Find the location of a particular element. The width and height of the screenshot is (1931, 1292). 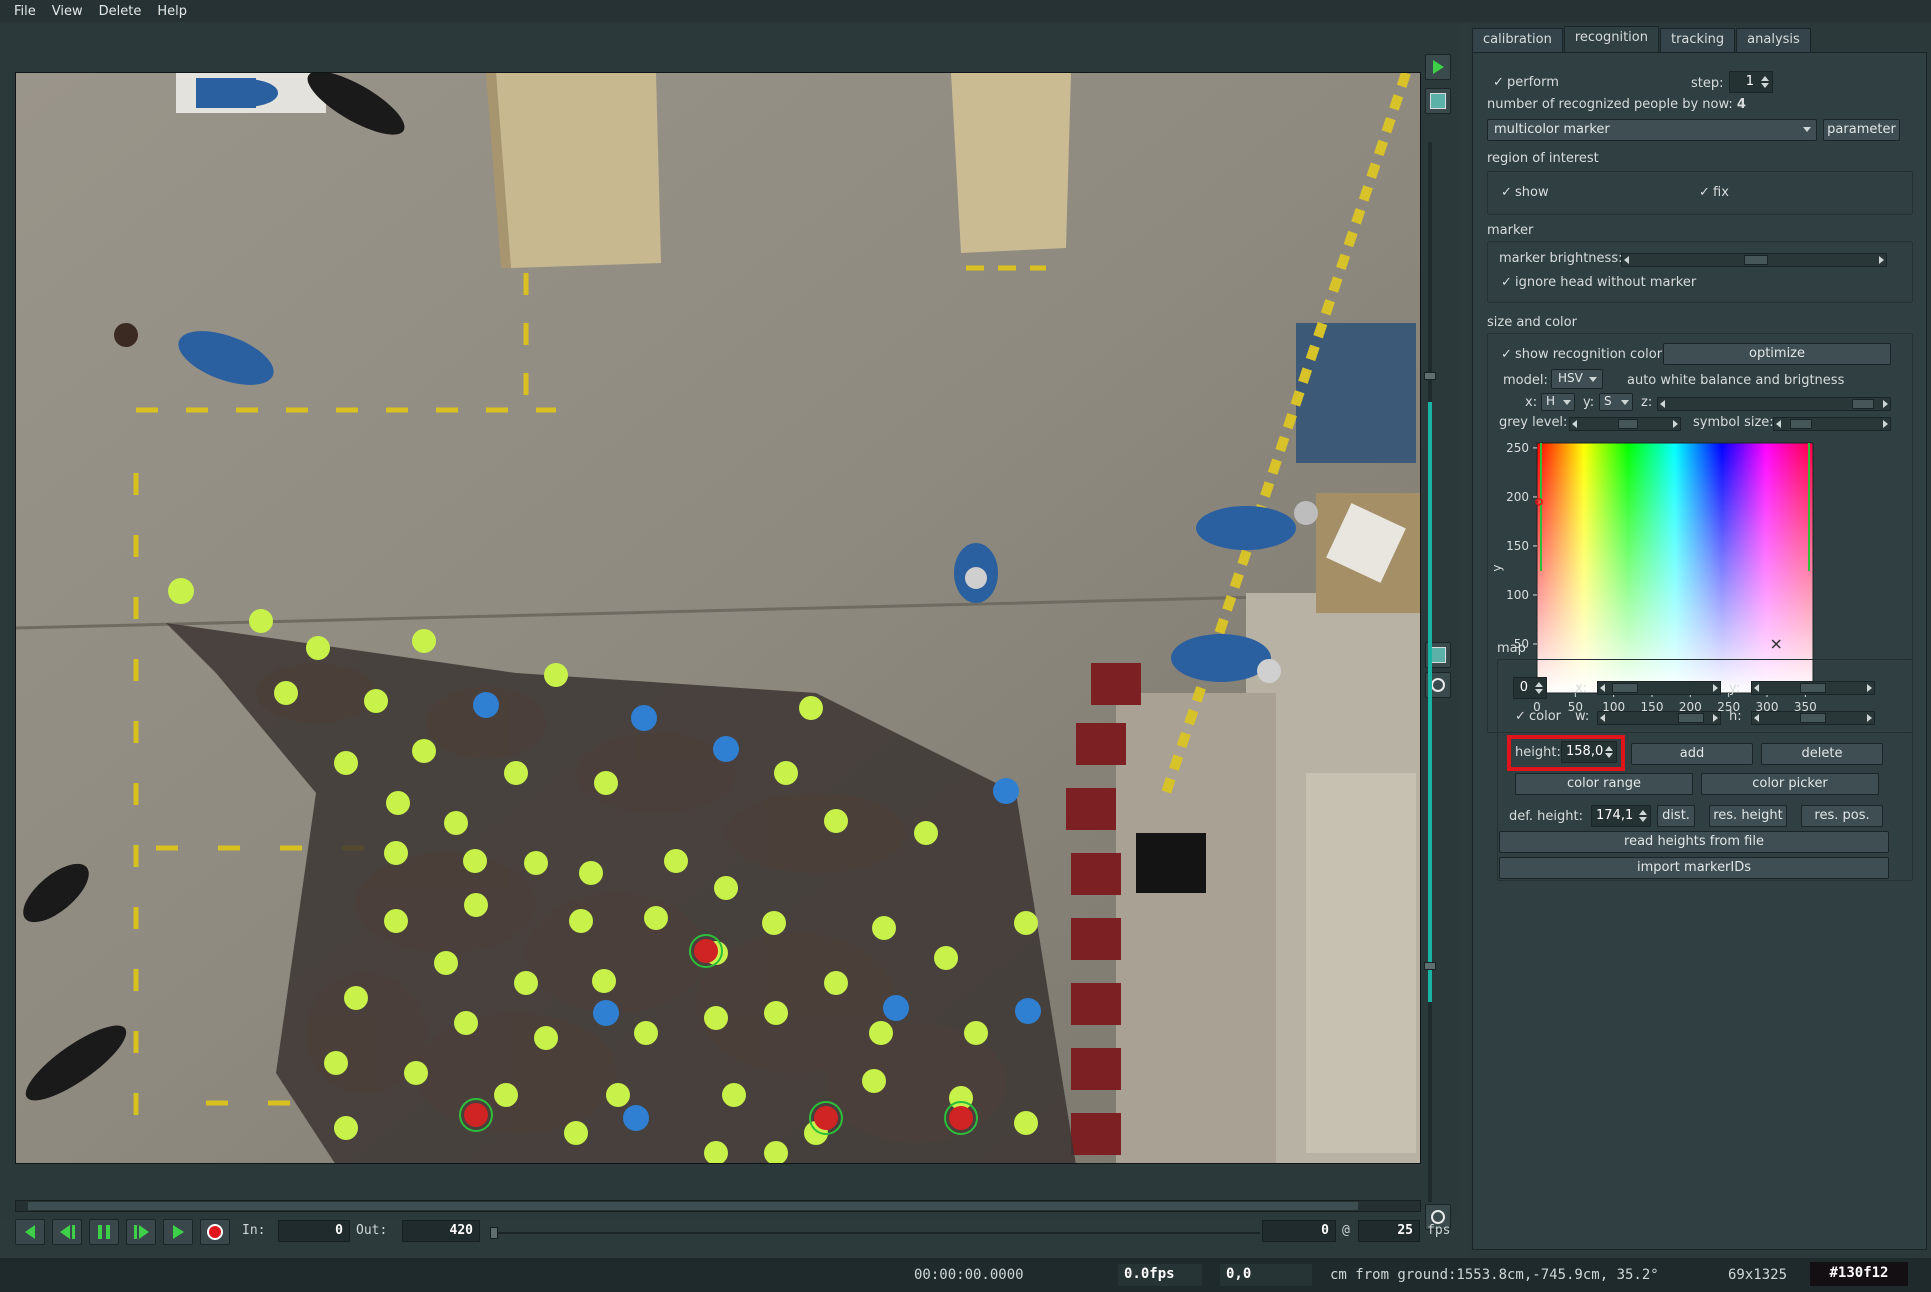

color-picker-button: color picker is located at coordinates (1790, 784).